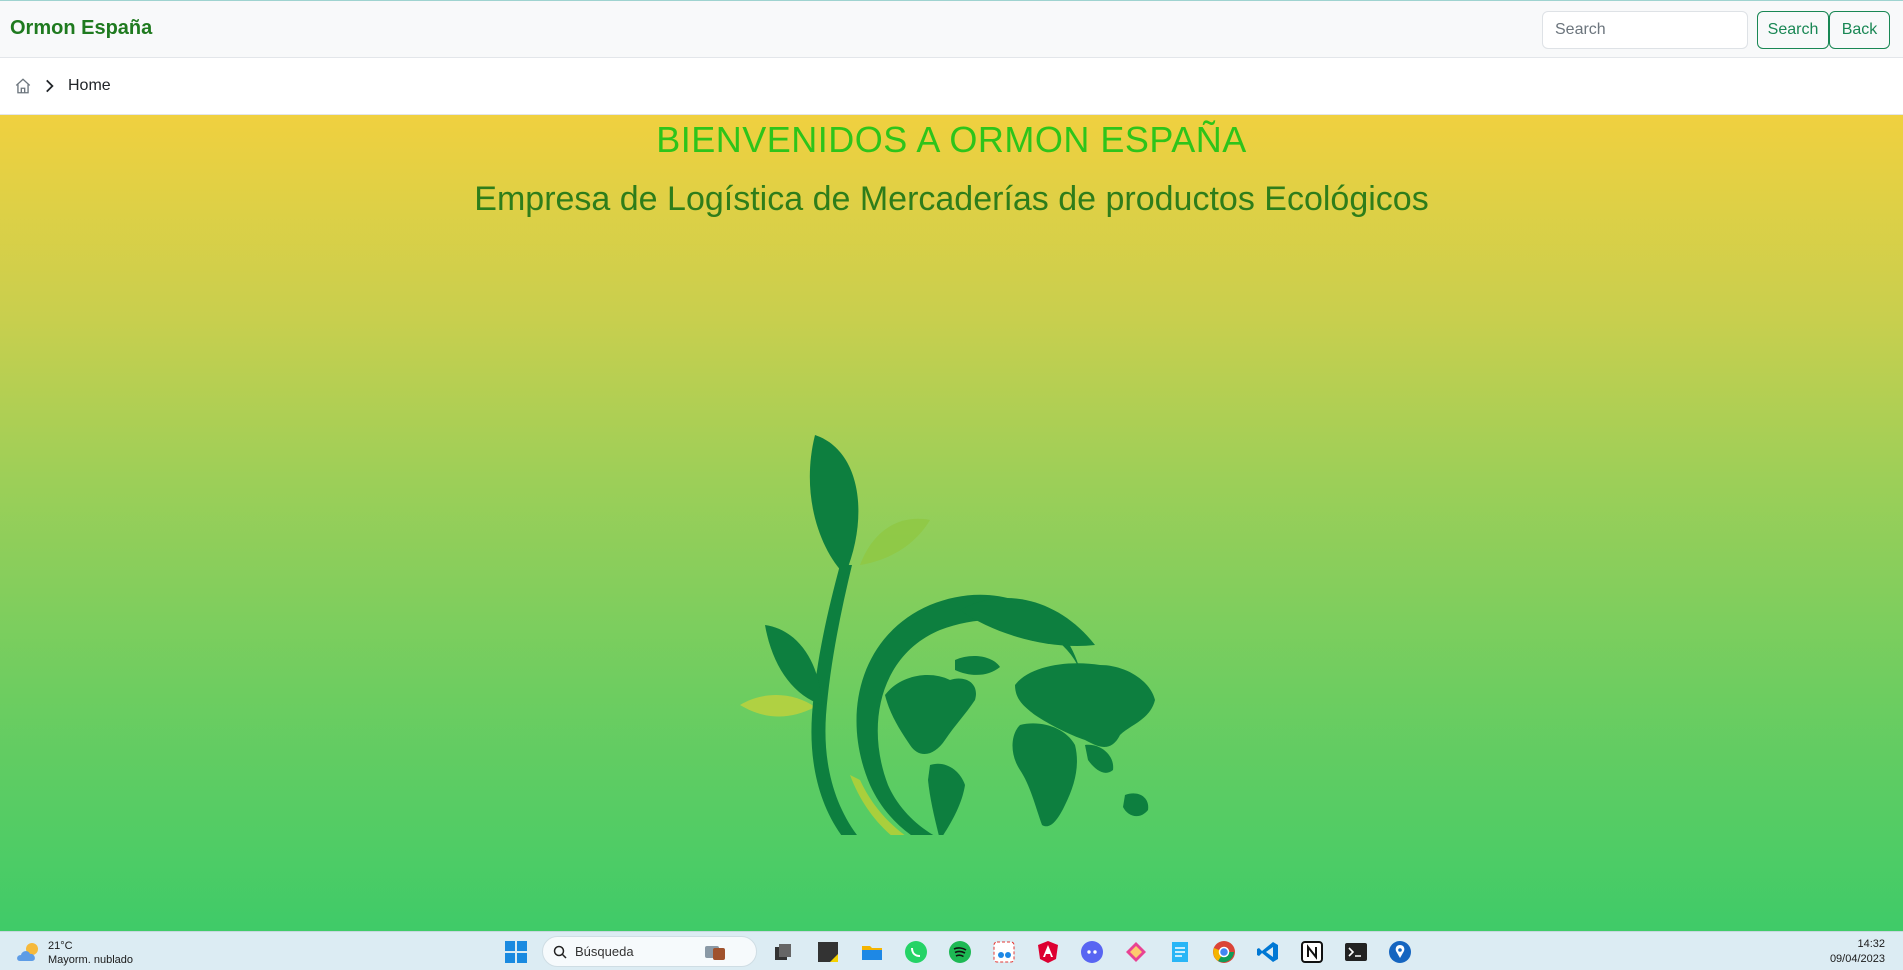 The height and width of the screenshot is (970, 1903). I want to click on chrome-icon, so click(1224, 952).